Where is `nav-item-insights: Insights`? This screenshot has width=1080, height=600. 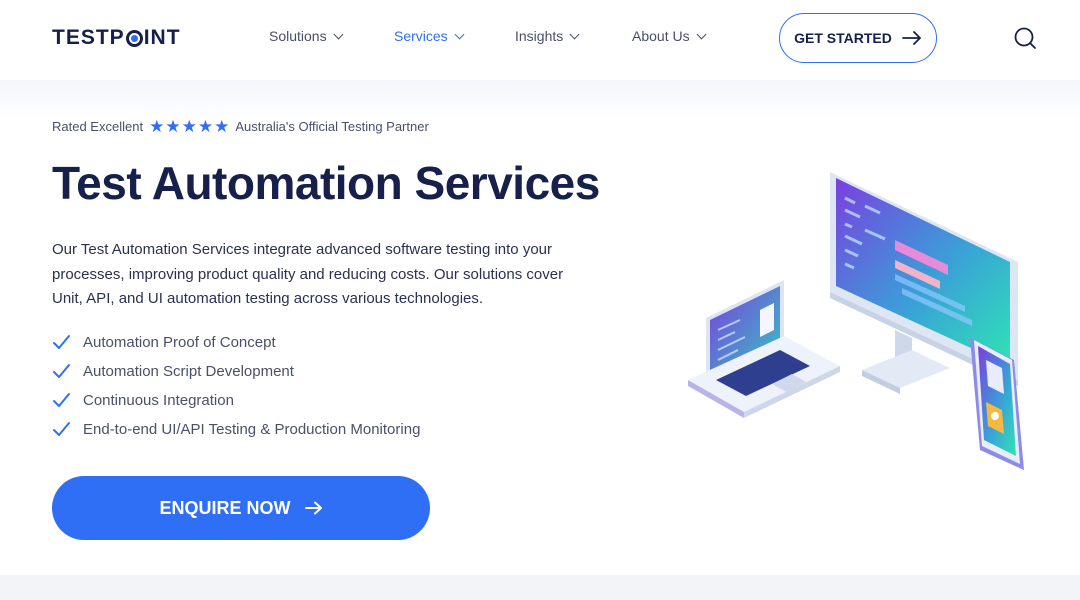 nav-item-insights: Insights is located at coordinates (547, 36).